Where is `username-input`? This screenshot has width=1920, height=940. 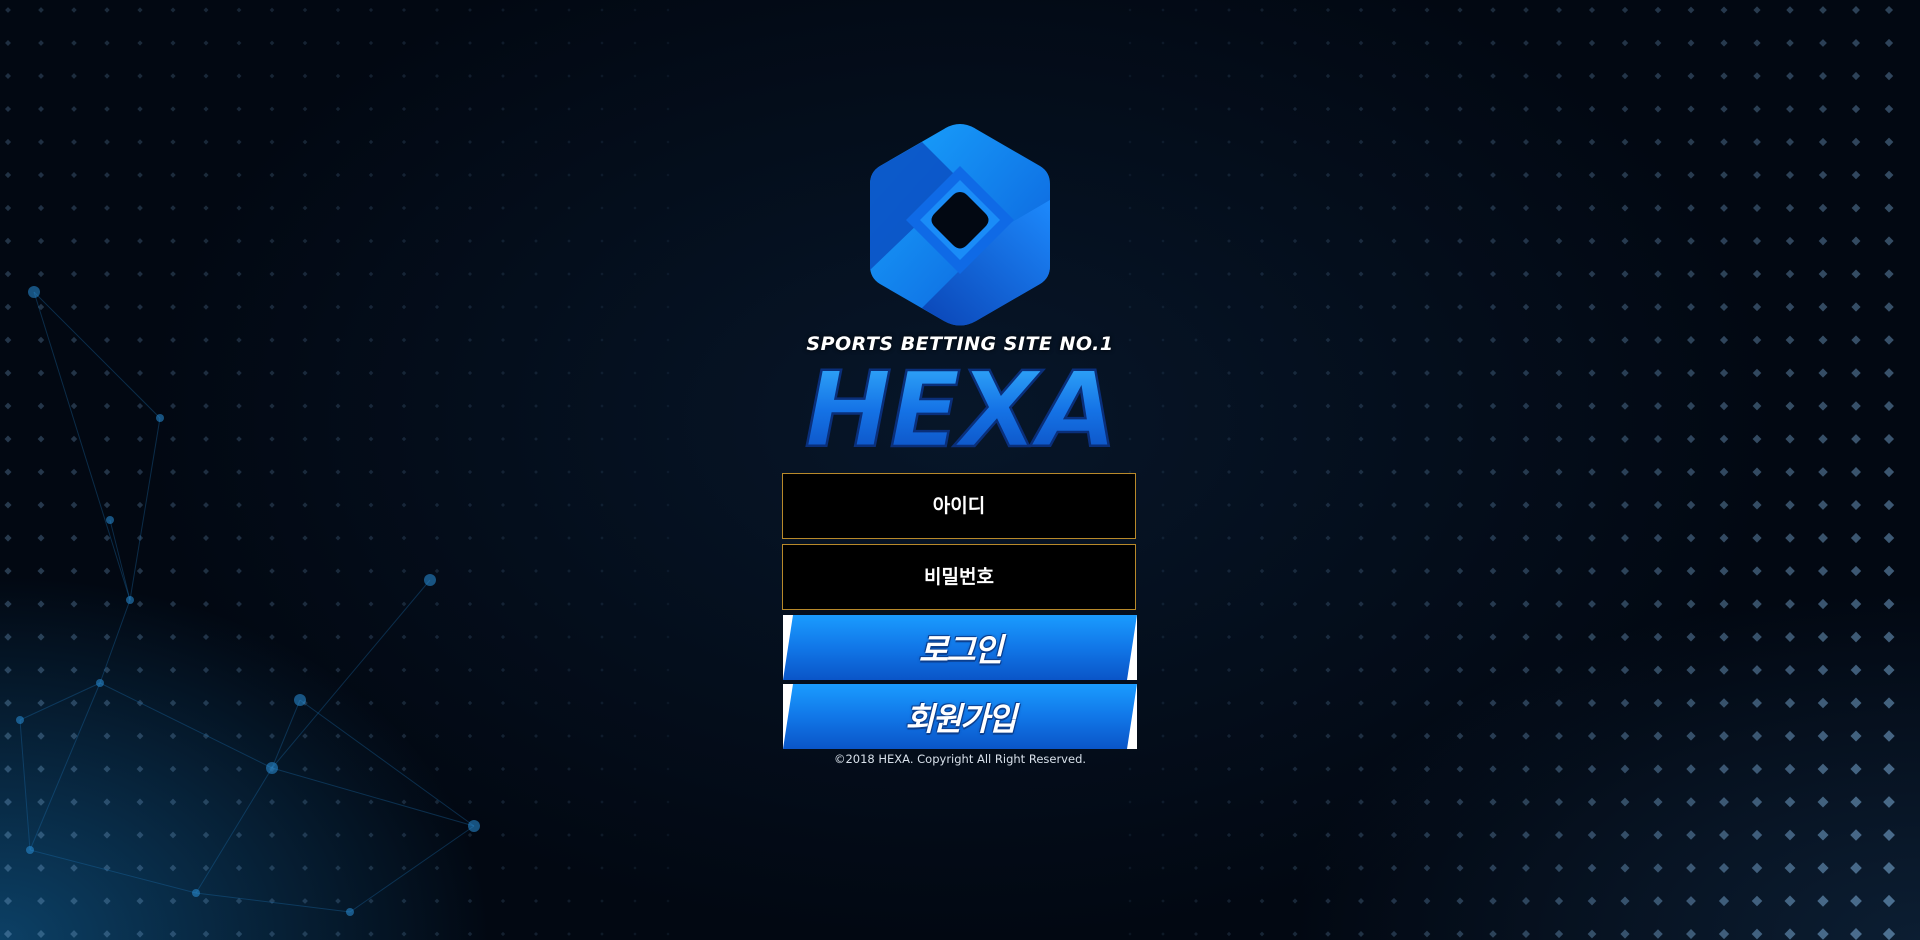 username-input is located at coordinates (959, 506).